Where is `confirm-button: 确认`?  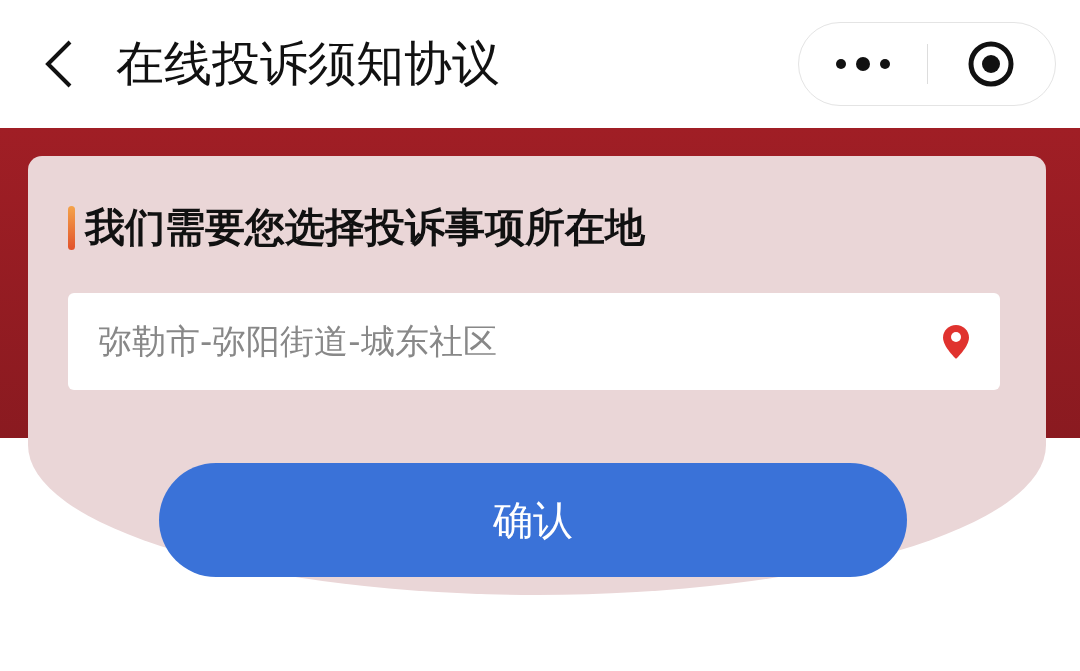
confirm-button: 确认 is located at coordinates (533, 520).